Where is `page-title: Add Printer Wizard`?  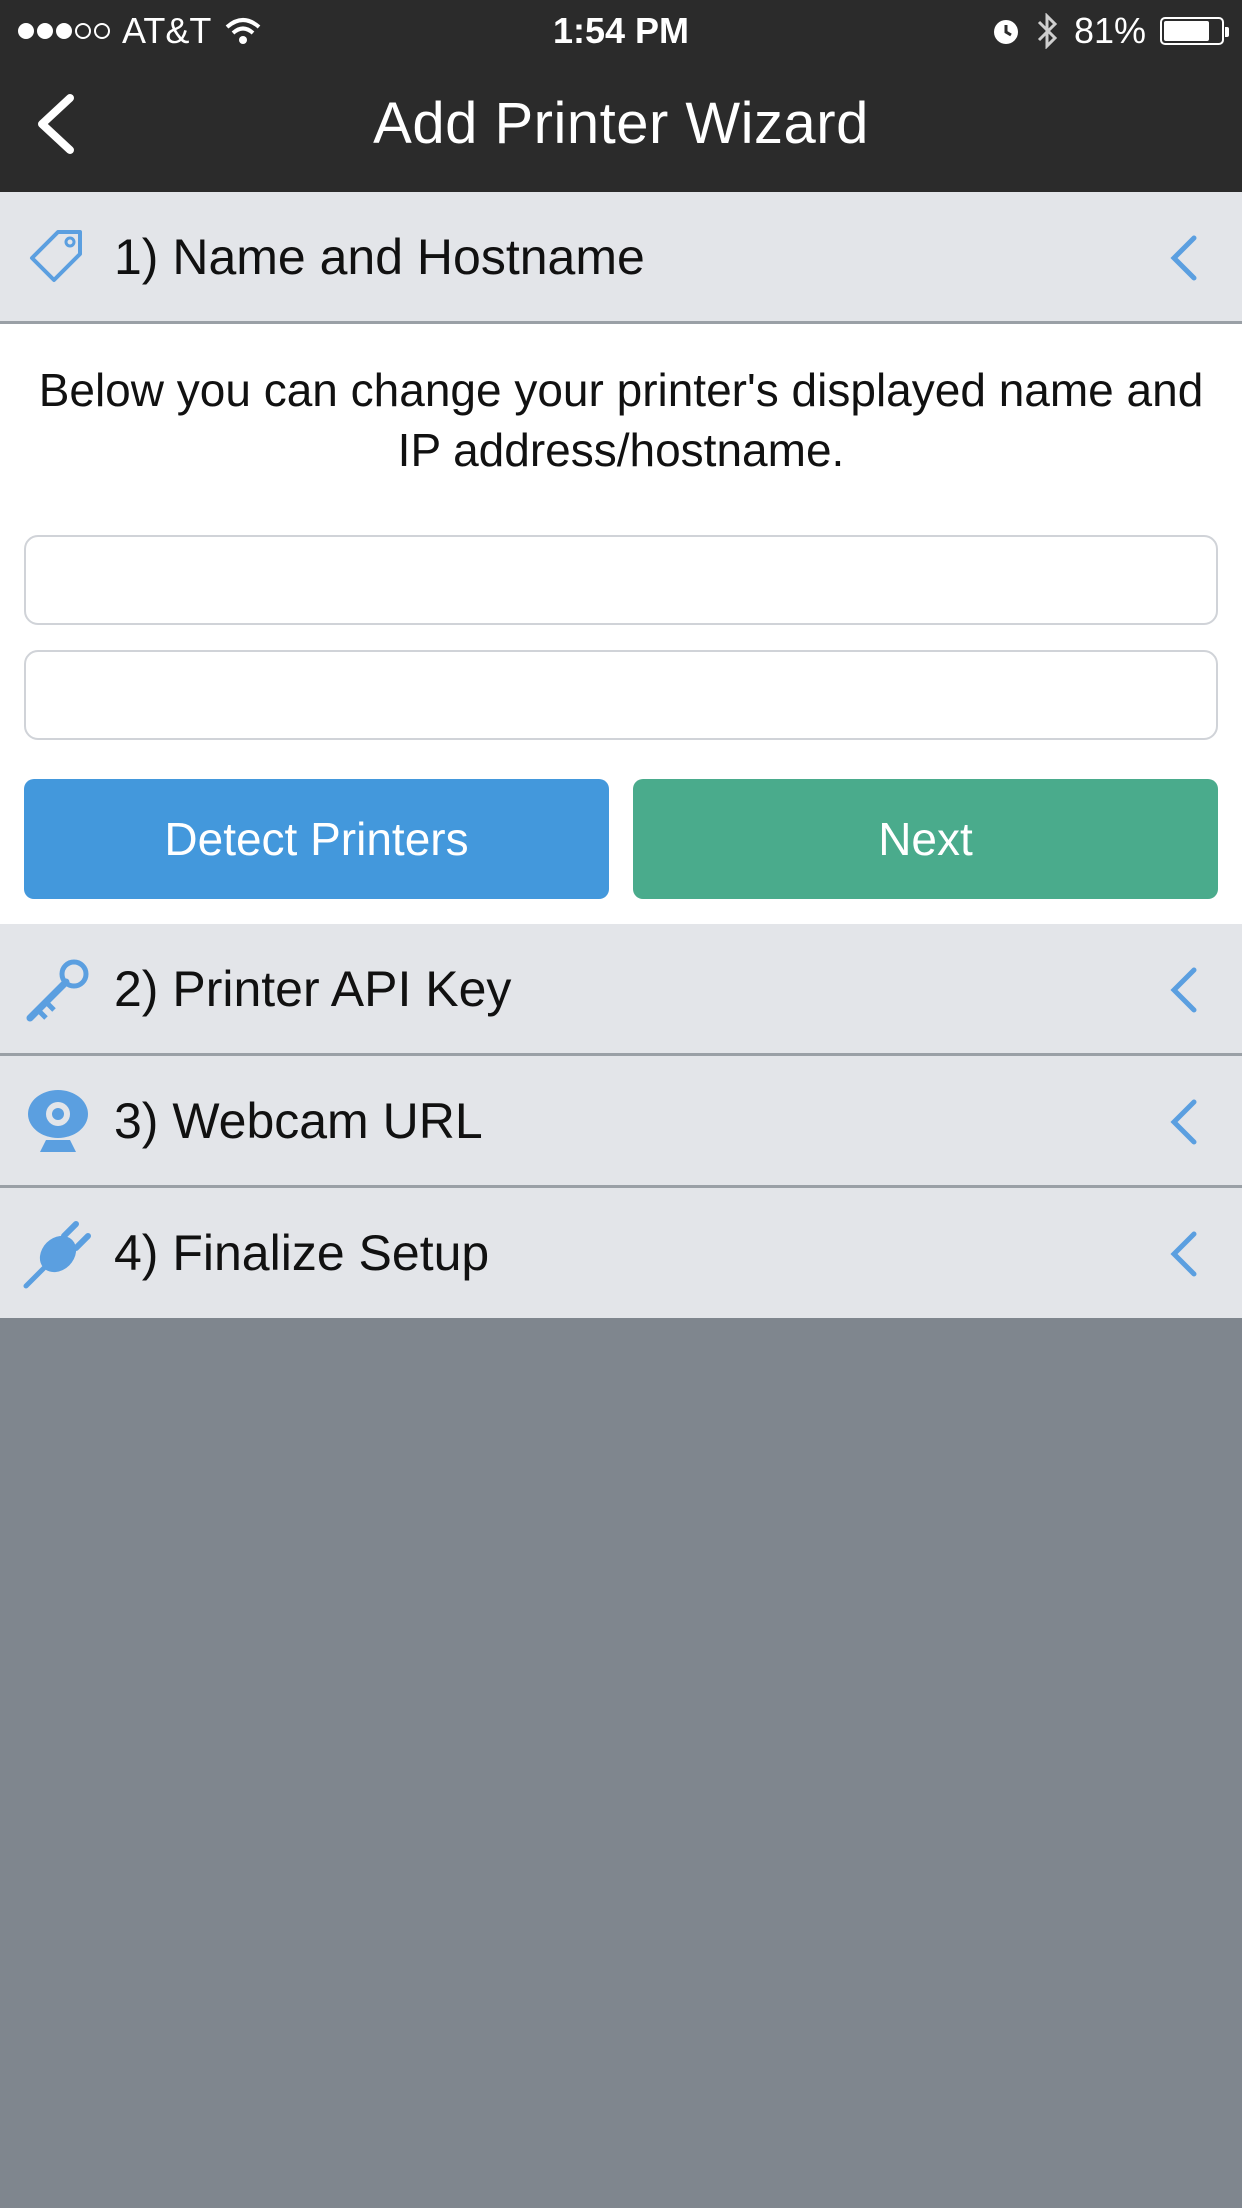 page-title: Add Printer Wizard is located at coordinates (621, 123).